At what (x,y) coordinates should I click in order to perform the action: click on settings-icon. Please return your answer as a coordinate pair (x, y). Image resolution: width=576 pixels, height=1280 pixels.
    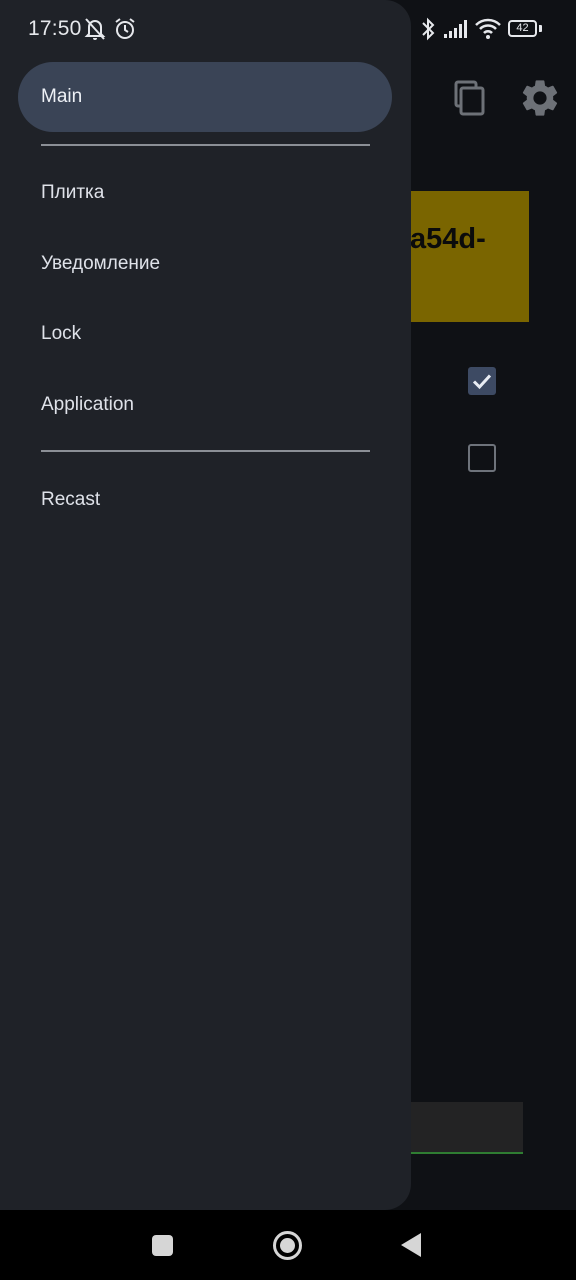
    Looking at the image, I should click on (540, 98).